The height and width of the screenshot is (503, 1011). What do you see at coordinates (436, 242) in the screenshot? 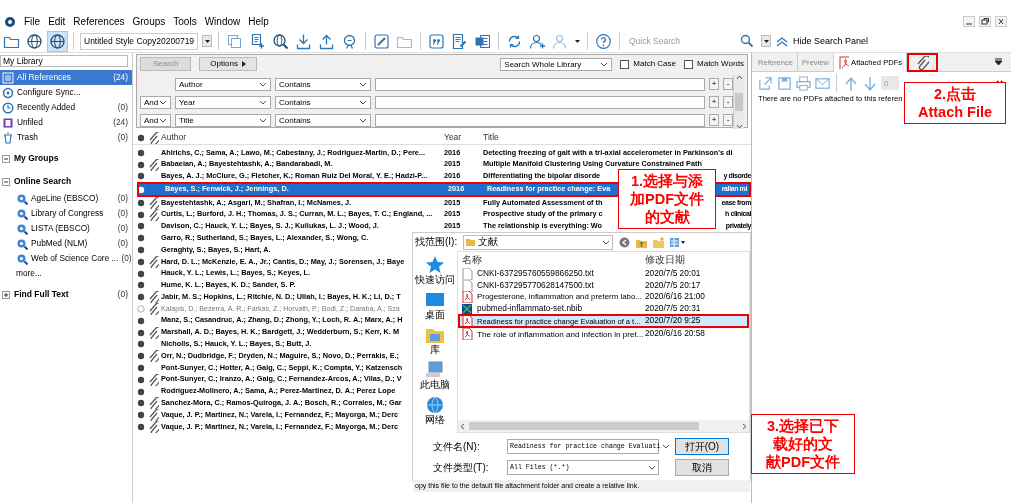
I see `field-label: 找范围(I):` at bounding box center [436, 242].